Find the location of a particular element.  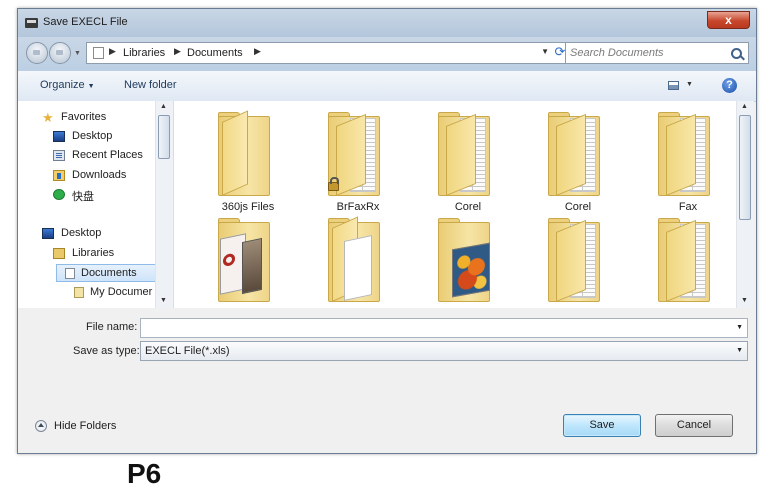

folder-with-pictures-icon is located at coordinates (246, 260).